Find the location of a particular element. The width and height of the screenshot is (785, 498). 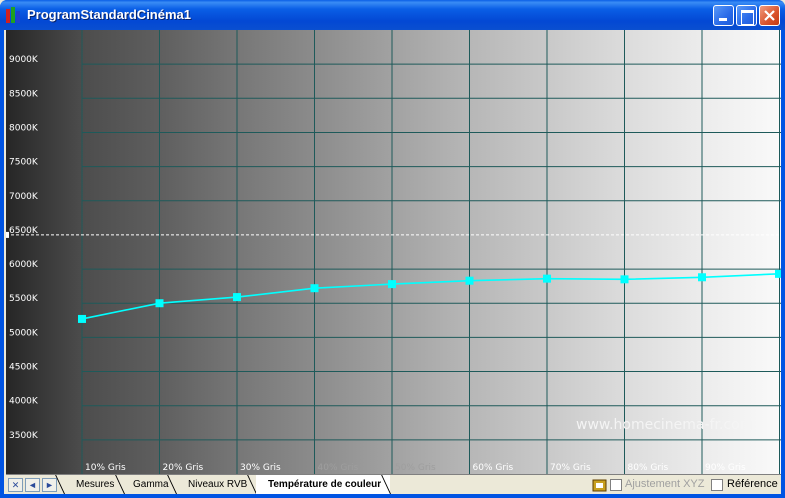

y-tick-label: 6000K is located at coordinates (24, 265).